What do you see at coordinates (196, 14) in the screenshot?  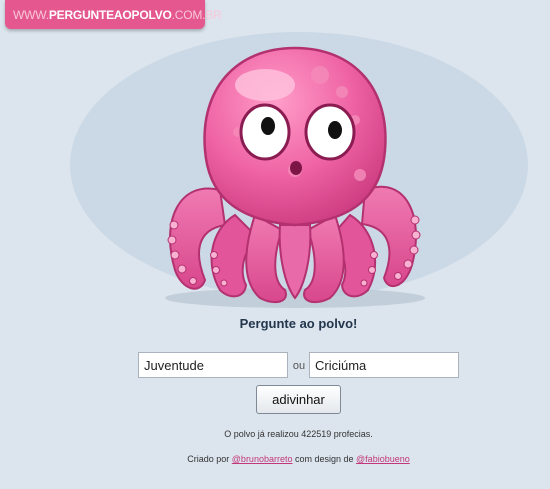 I see `logo-suffix: .COM.BR` at bounding box center [196, 14].